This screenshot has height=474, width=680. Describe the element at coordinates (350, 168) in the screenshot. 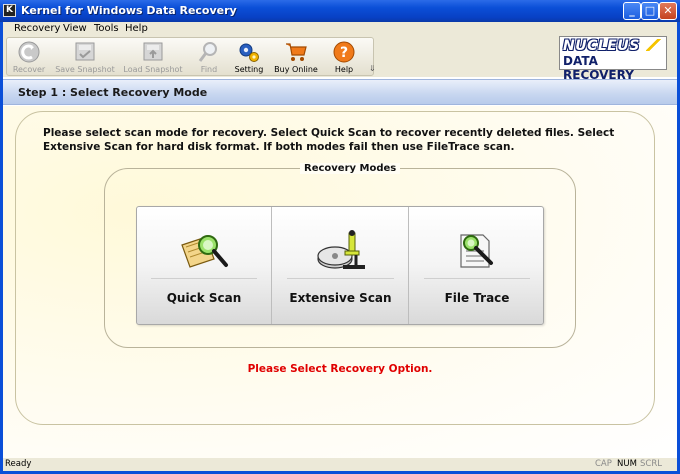

I see `recovery-modes-legend: Recovery Modes` at that location.